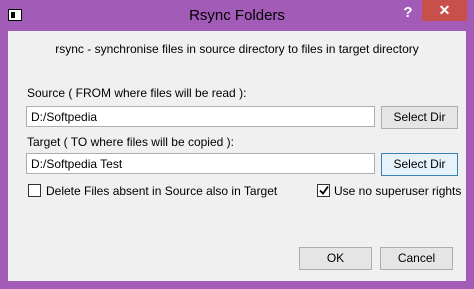  I want to click on title-bar: Rsync Folders ? ✕, so click(237, 15).